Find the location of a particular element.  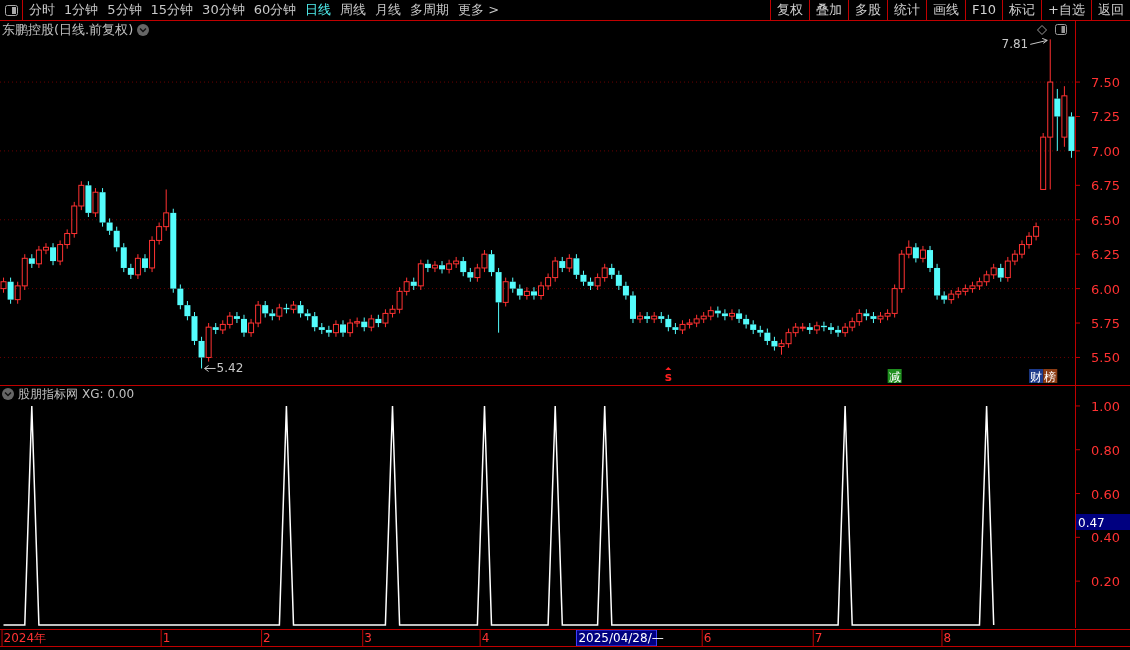

chart-title: 东鹏控股(日线.前复权) is located at coordinates (68, 29).